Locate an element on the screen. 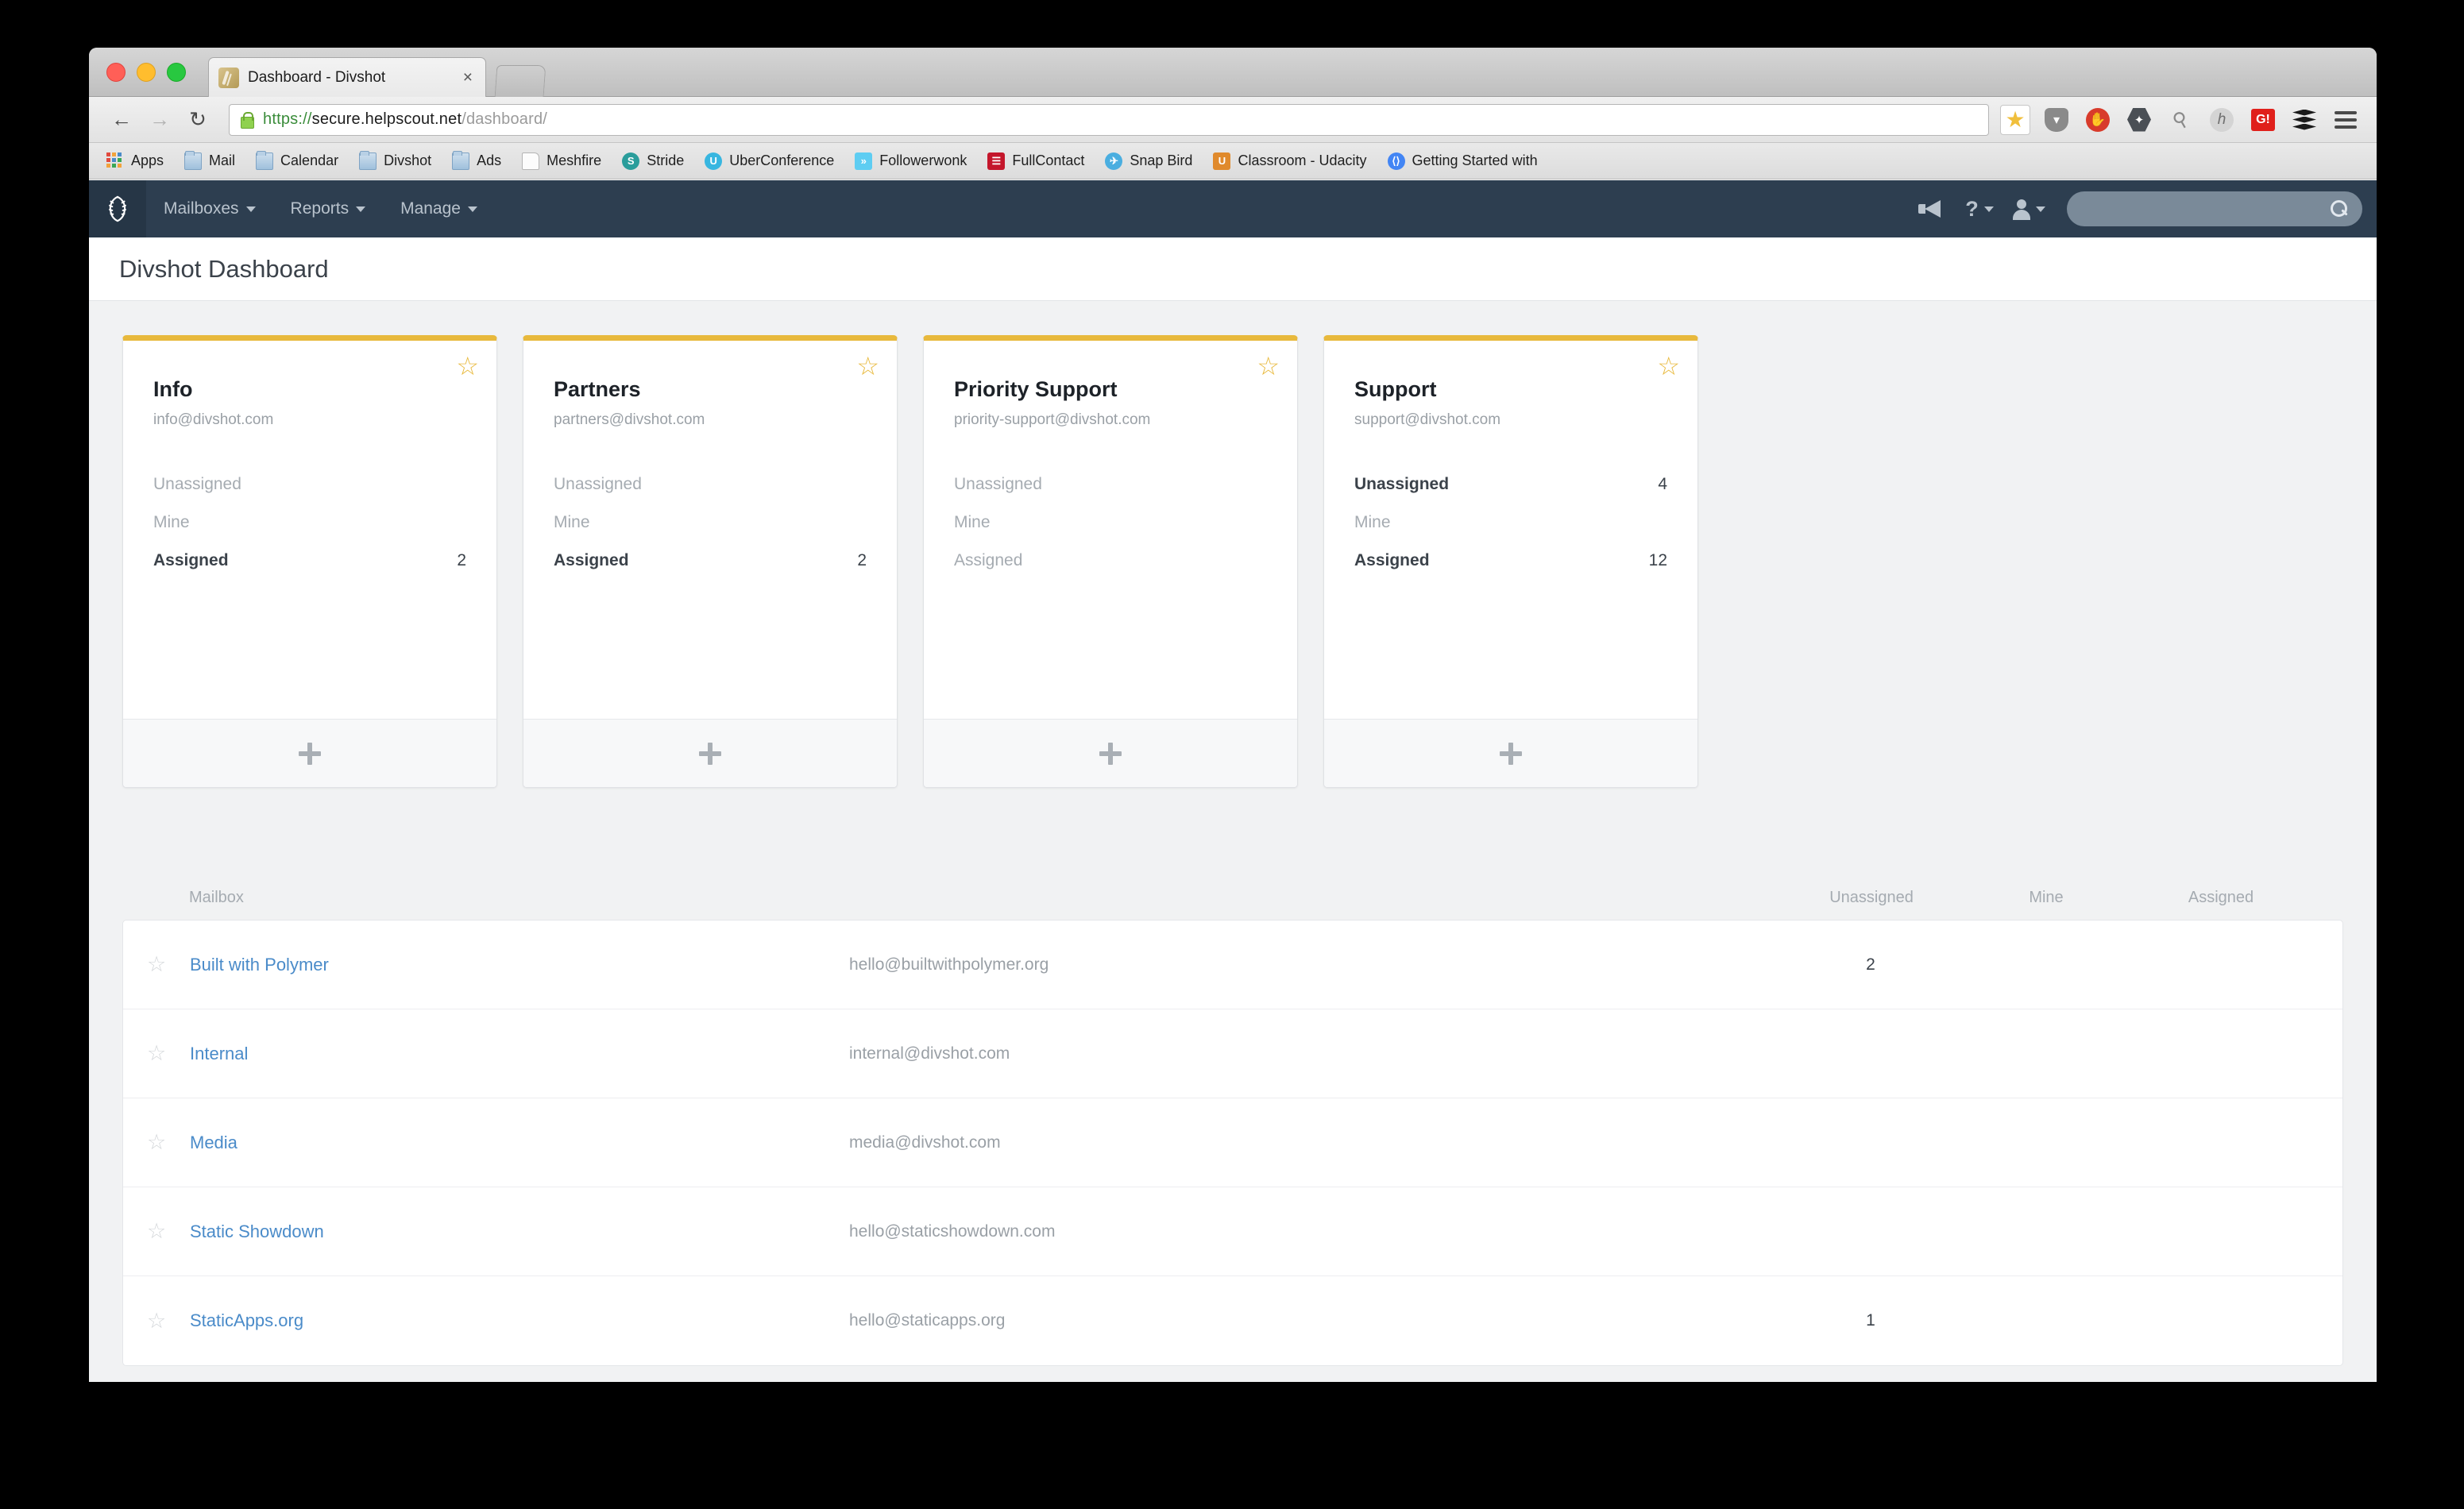 Image resolution: width=2464 pixels, height=1509 pixels. bookmark-label: Calendar is located at coordinates (309, 160).